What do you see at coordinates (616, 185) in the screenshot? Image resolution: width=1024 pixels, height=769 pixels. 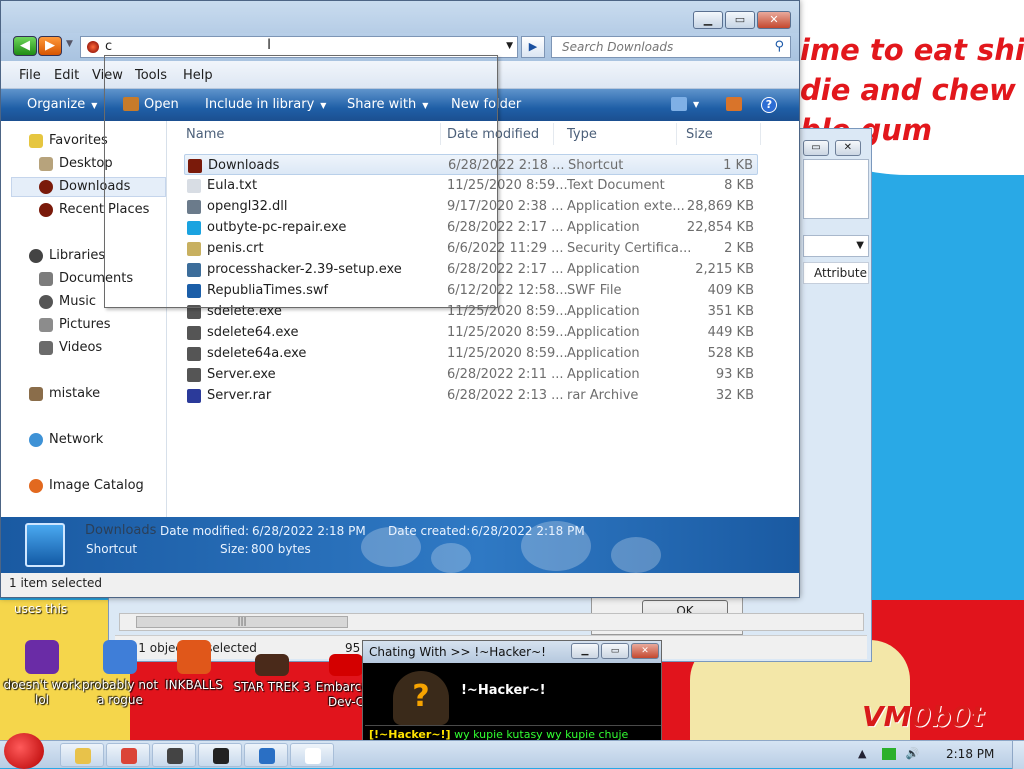 I see `file-type: Text Document` at bounding box center [616, 185].